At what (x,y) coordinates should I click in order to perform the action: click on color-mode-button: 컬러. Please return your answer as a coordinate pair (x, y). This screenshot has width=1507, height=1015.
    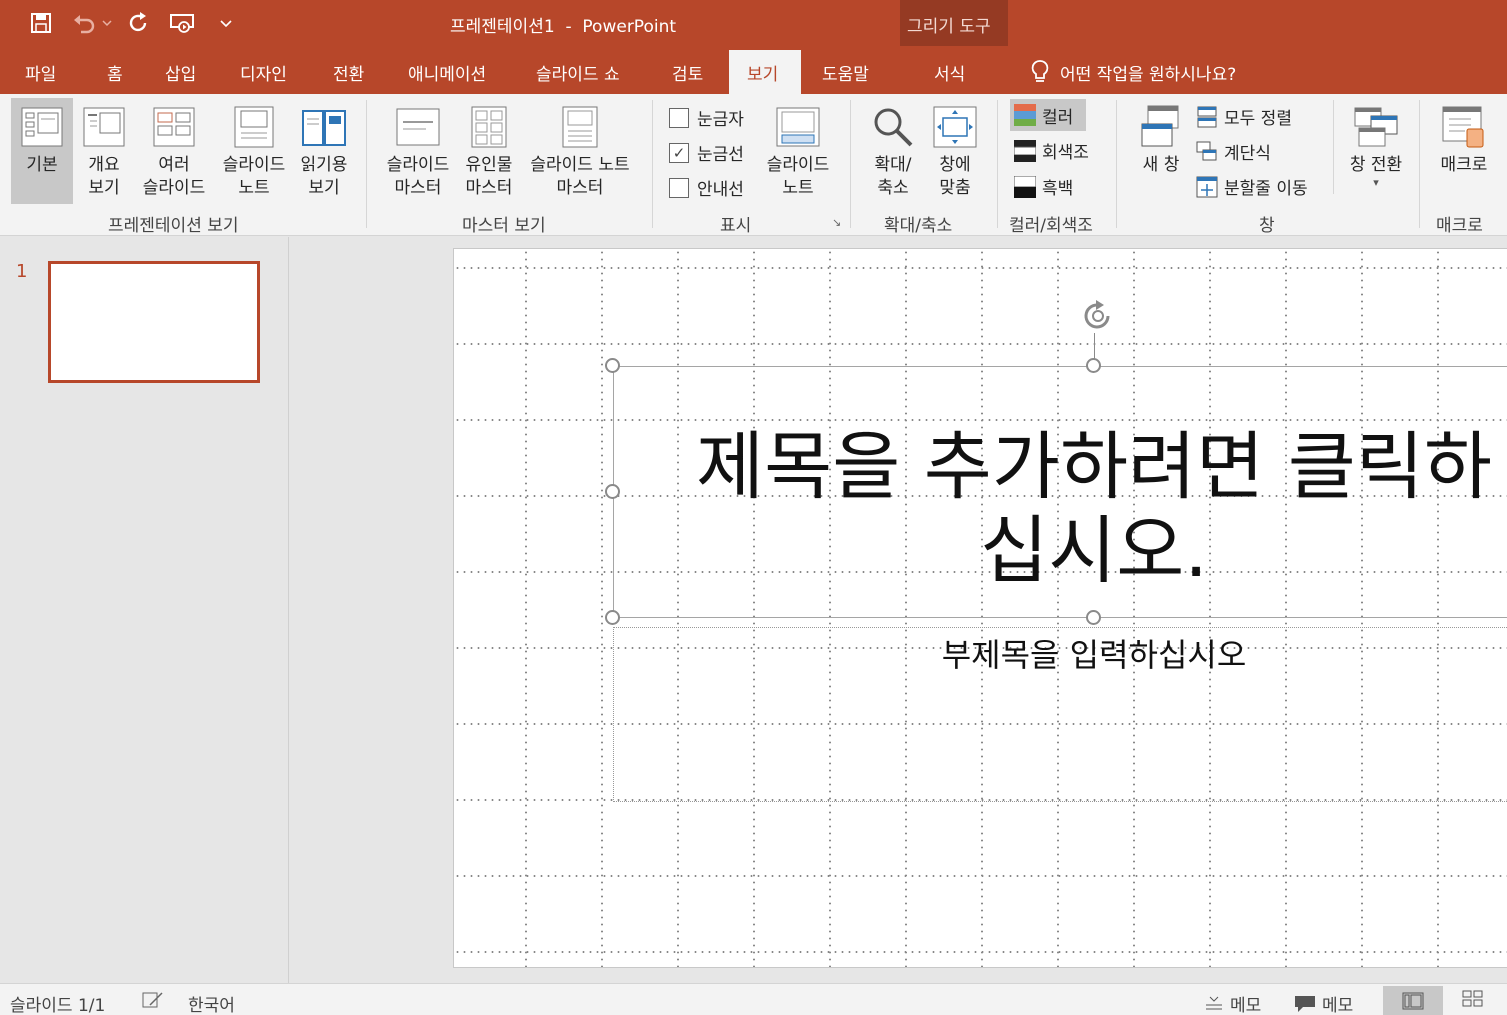
    Looking at the image, I should click on (1048, 115).